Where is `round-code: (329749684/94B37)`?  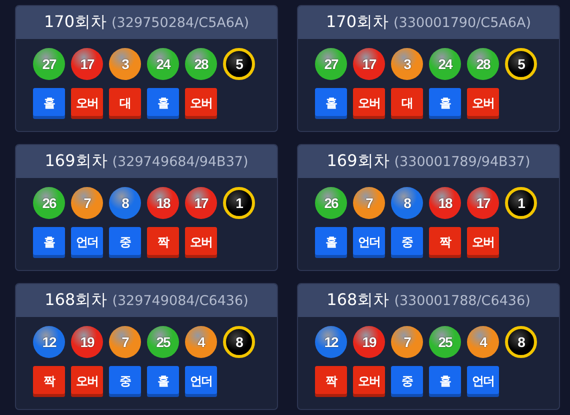 round-code: (329749684/94B37) is located at coordinates (180, 162).